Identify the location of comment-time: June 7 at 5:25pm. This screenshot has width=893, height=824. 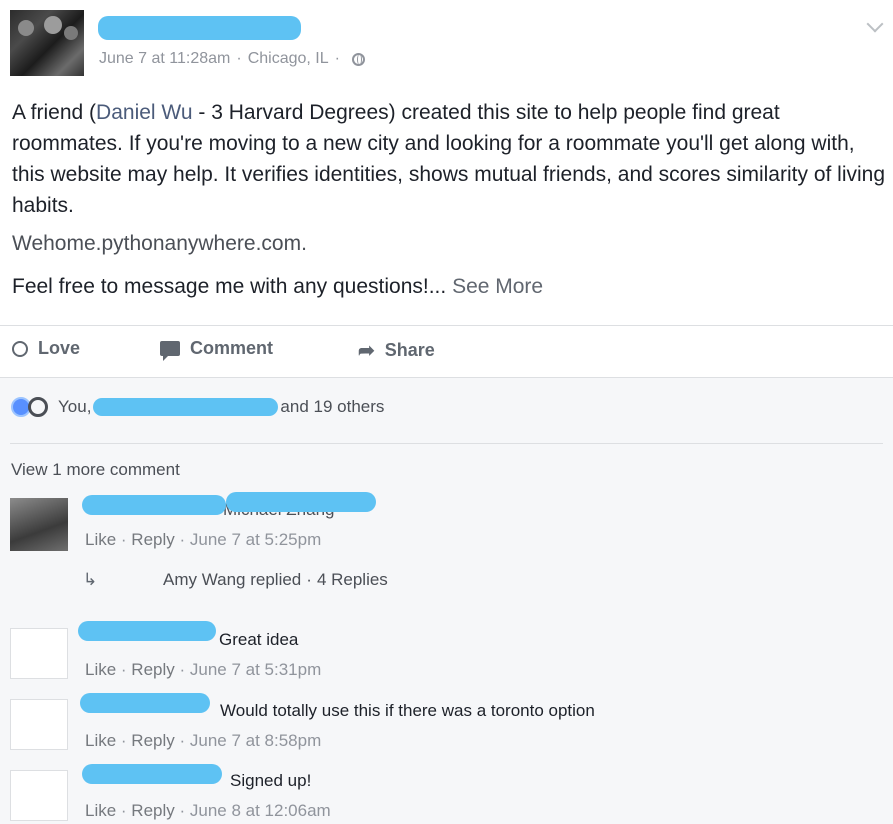
(255, 539).